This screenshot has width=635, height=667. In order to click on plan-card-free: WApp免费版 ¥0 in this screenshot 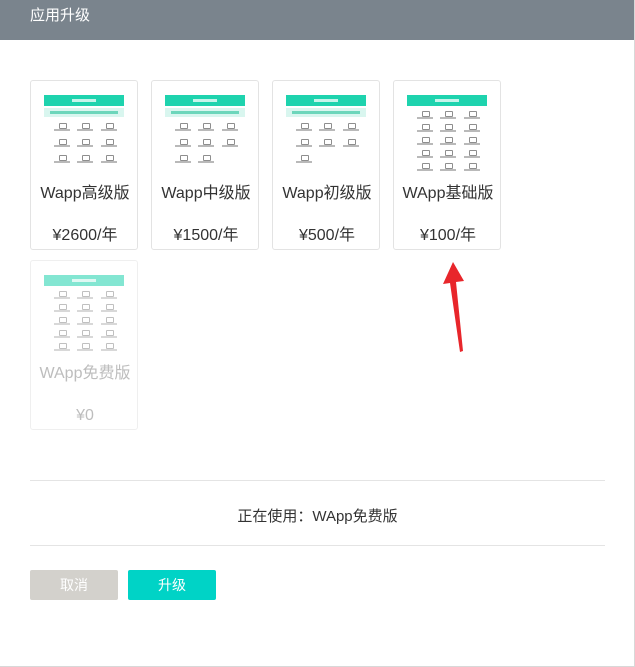, I will do `click(84, 345)`.